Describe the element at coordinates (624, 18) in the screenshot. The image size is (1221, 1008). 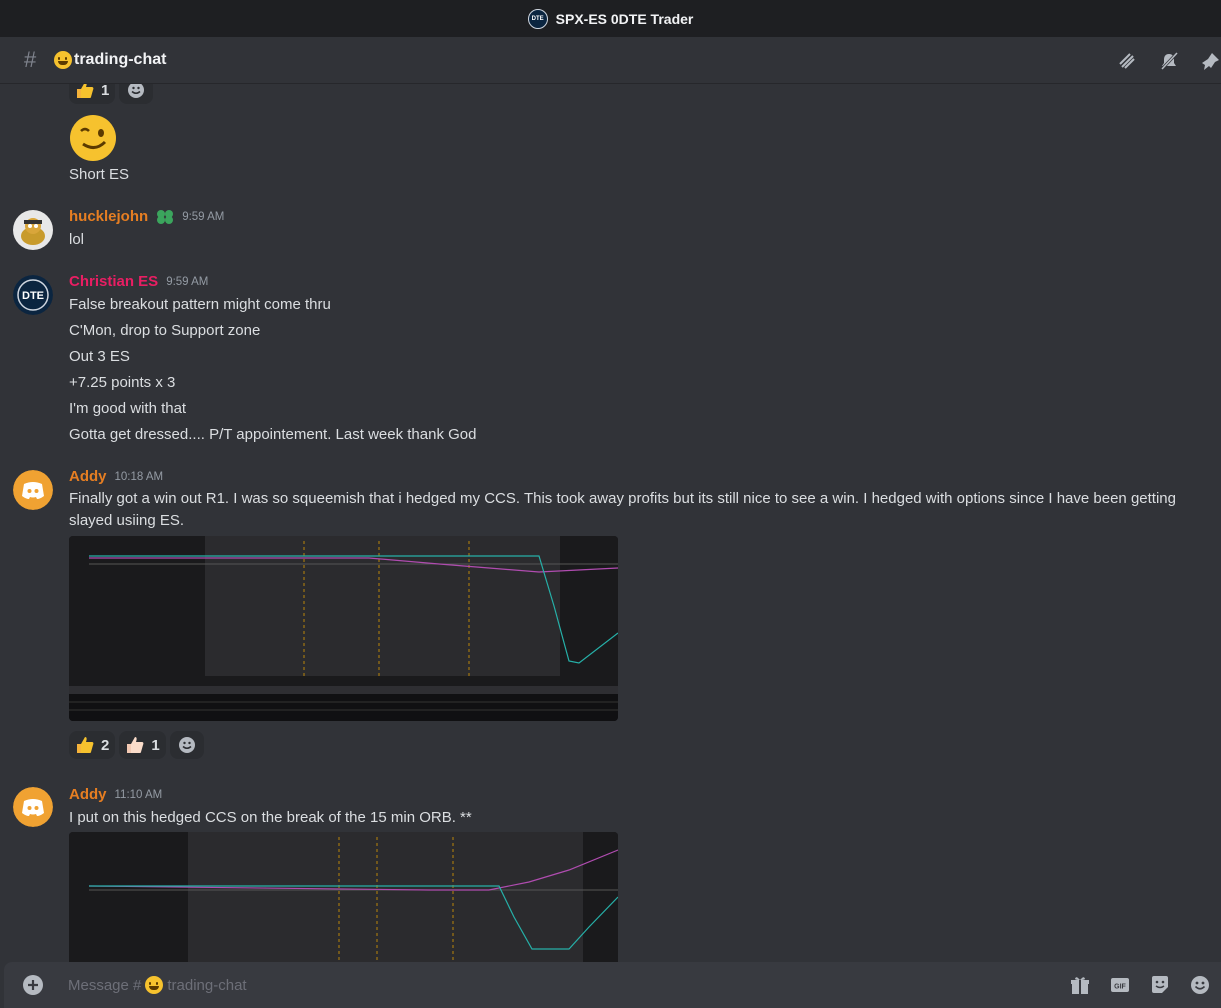
I see `window-title: SPX-ES 0DTE Trader` at that location.